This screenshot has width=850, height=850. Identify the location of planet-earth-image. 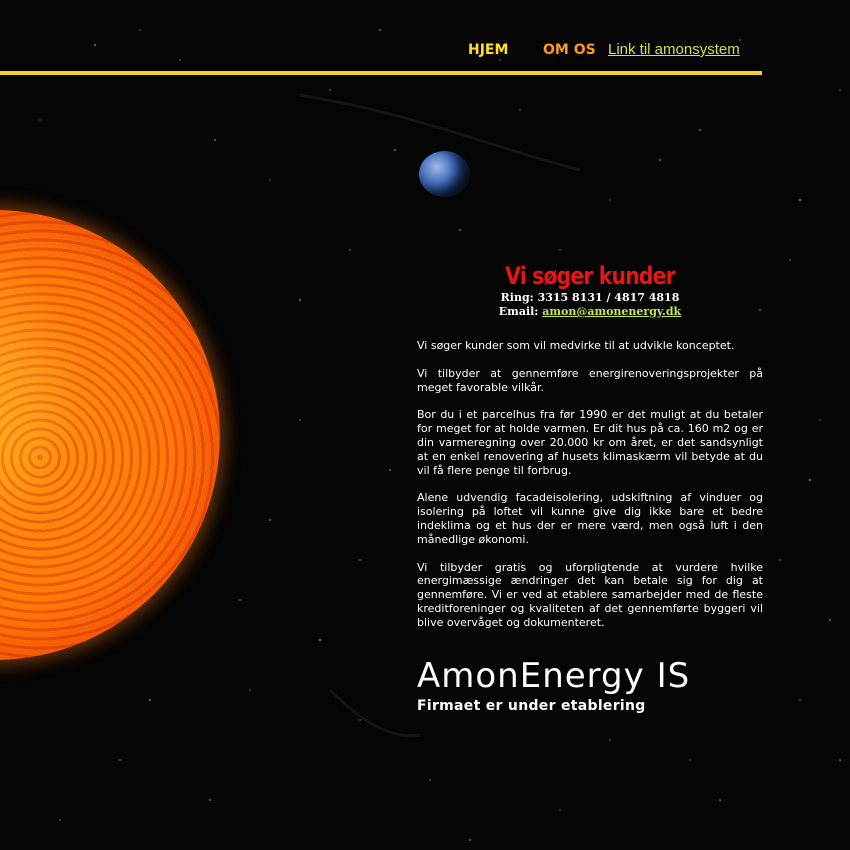
(444, 174).